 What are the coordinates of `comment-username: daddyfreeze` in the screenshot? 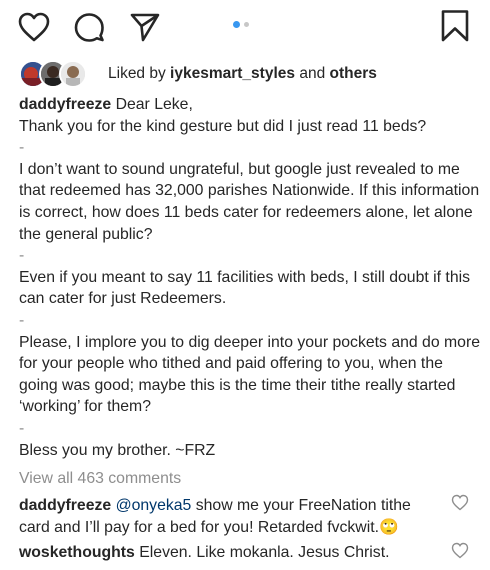 It's located at (65, 505).